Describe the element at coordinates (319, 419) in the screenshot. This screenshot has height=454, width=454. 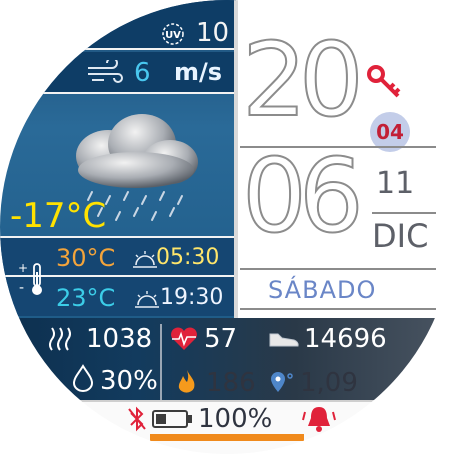
I see `alarm-bell-icon` at that location.